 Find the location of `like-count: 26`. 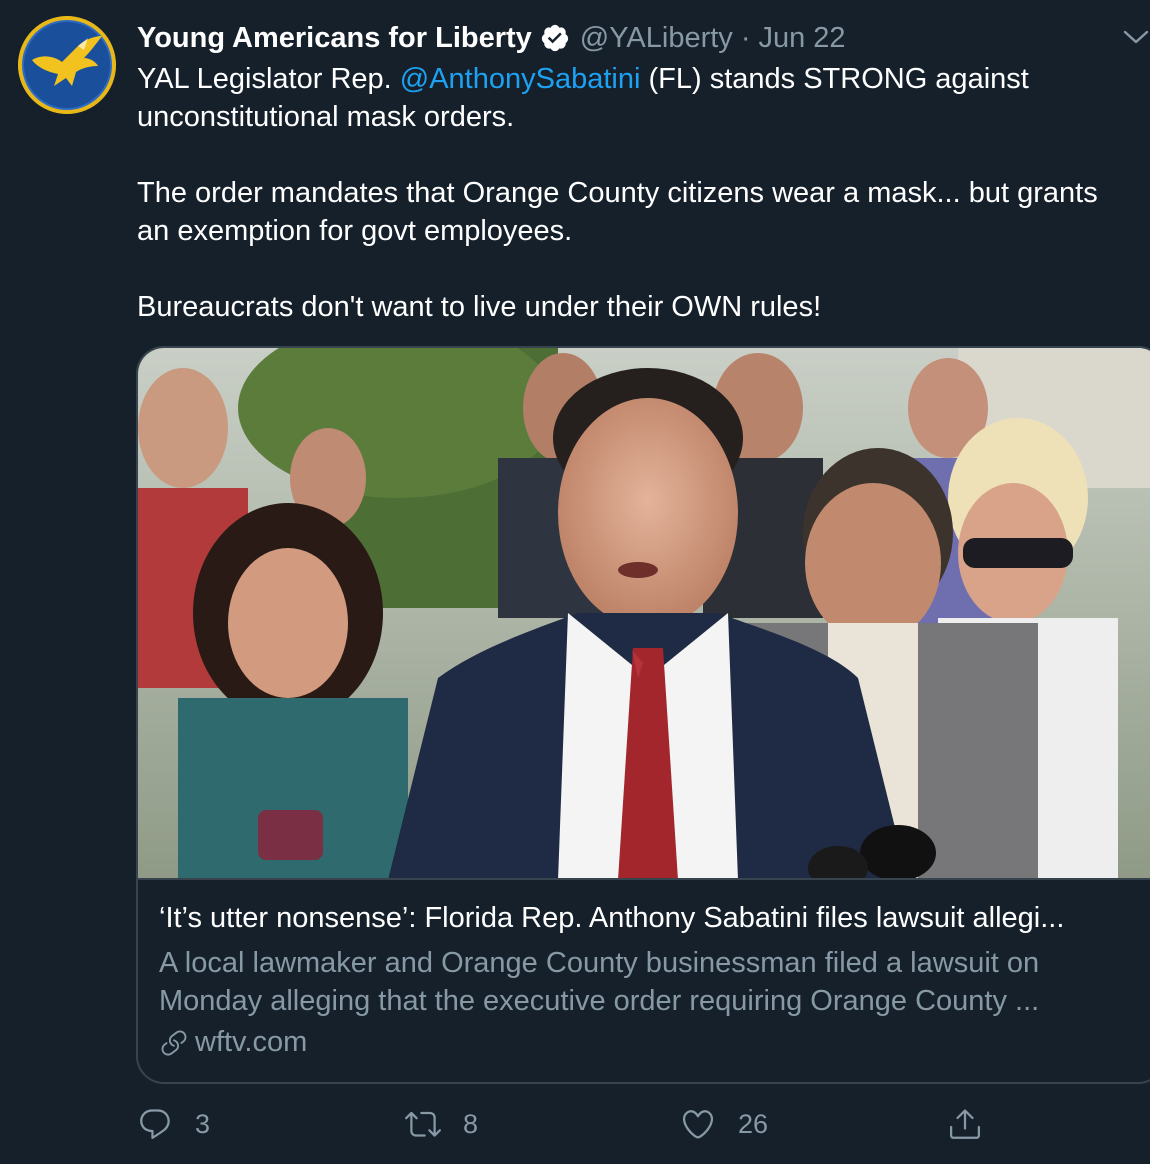

like-count: 26 is located at coordinates (753, 1123).